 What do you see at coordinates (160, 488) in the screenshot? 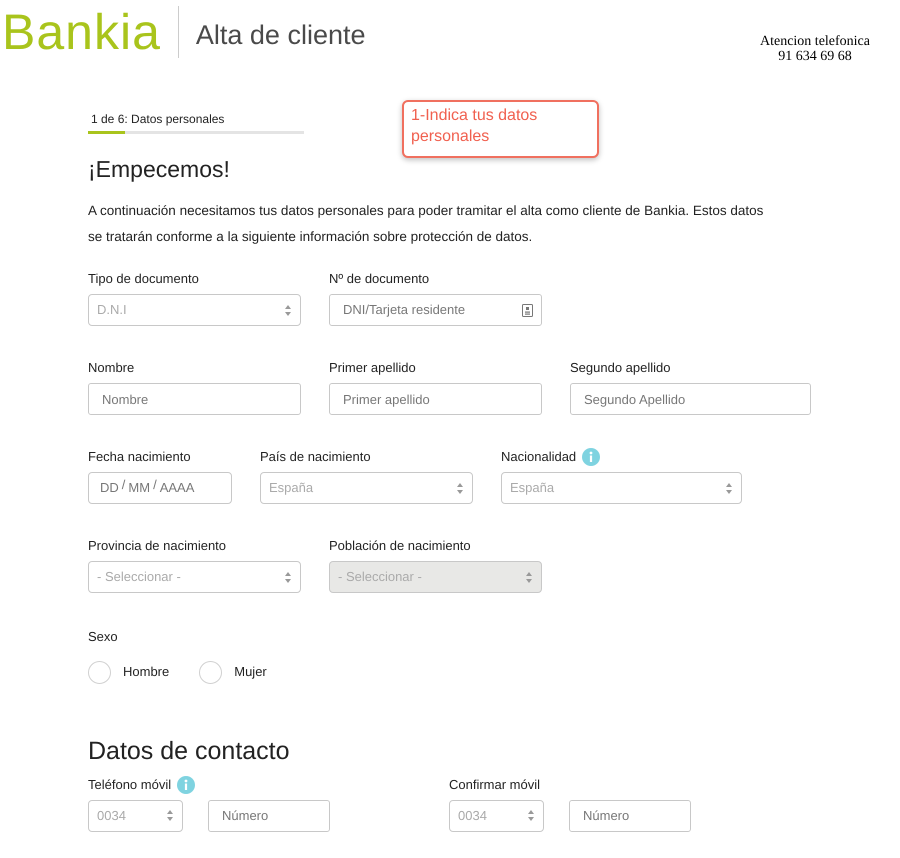
I see `date-field: DD / MM / AAAA` at bounding box center [160, 488].